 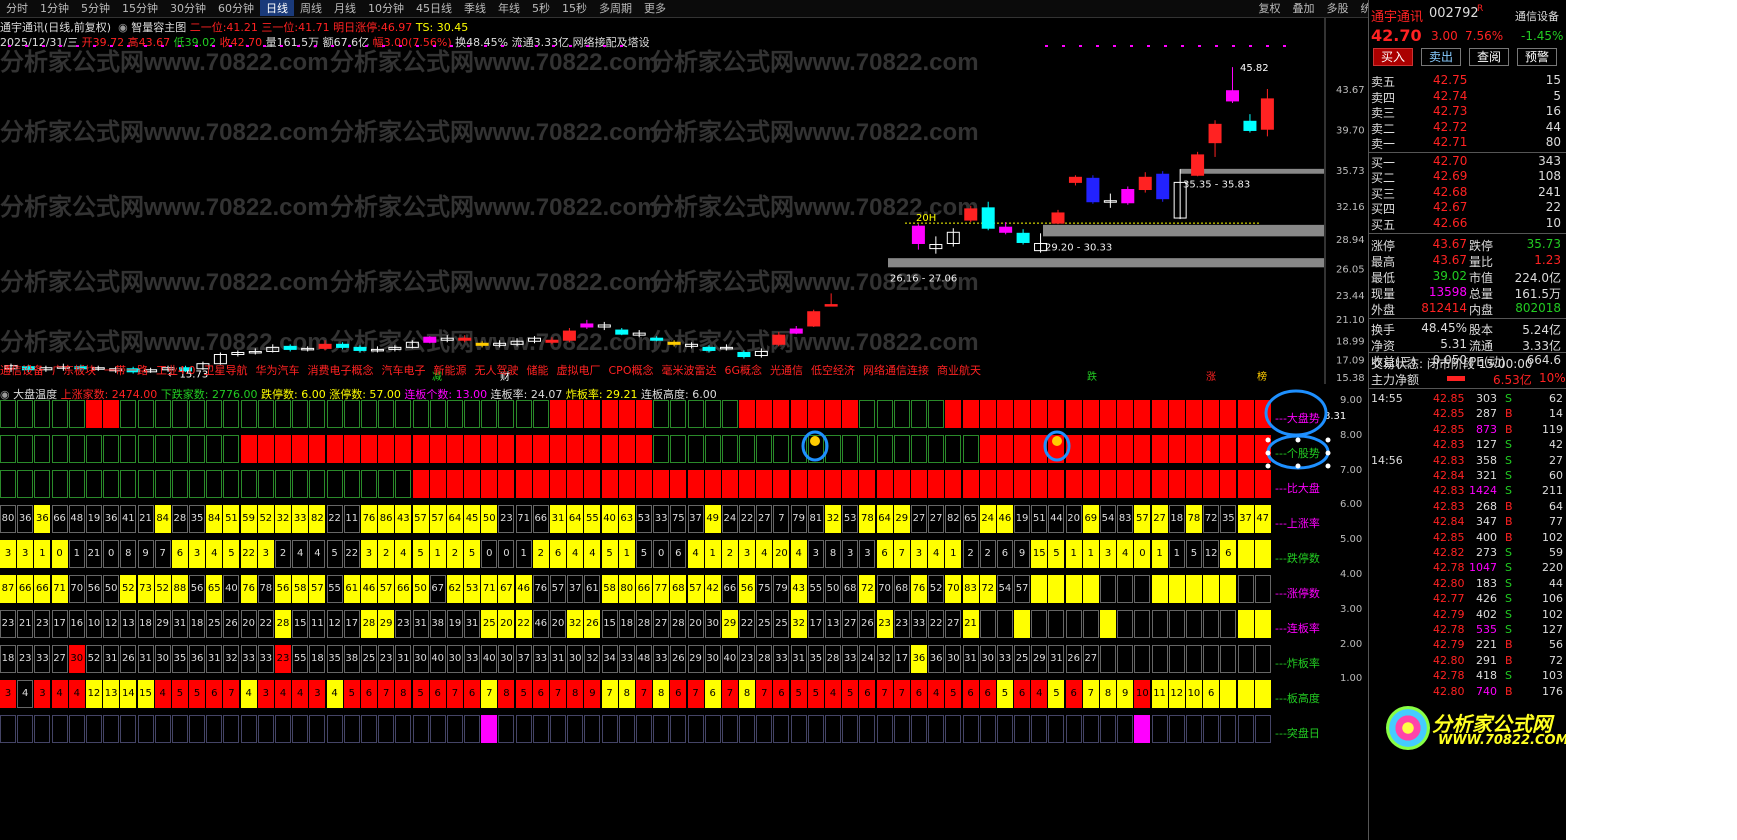 What do you see at coordinates (1467, 224) in the screenshot?
I see `bid-row: 买五 42.66 10` at bounding box center [1467, 224].